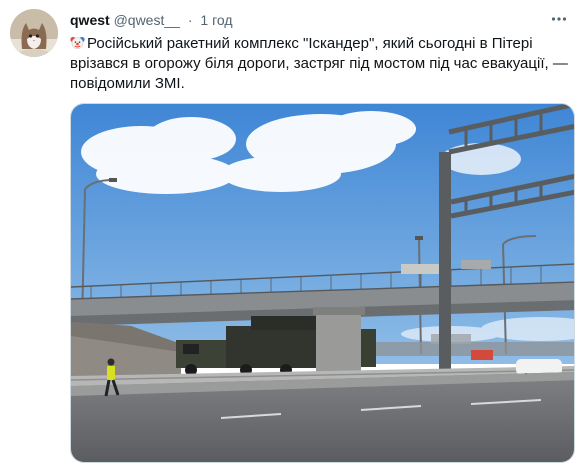  I want to click on tweet-header: qwest @qwest__ · 1 год, so click(151, 20).